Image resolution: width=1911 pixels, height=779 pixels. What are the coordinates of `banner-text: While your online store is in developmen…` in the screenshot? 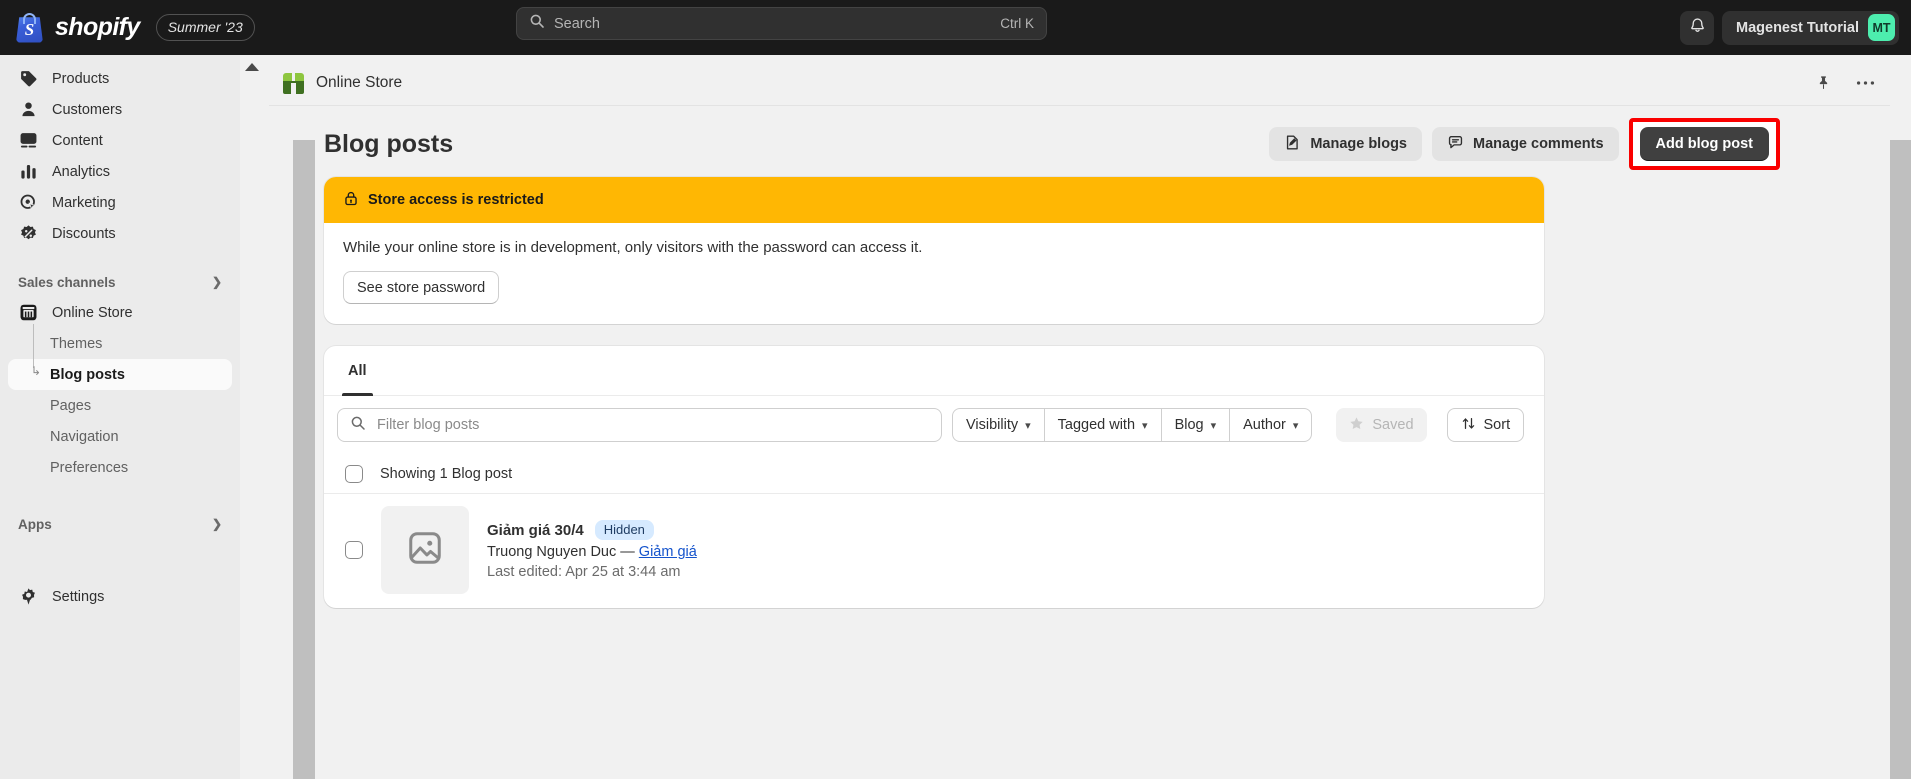 It's located at (633, 247).